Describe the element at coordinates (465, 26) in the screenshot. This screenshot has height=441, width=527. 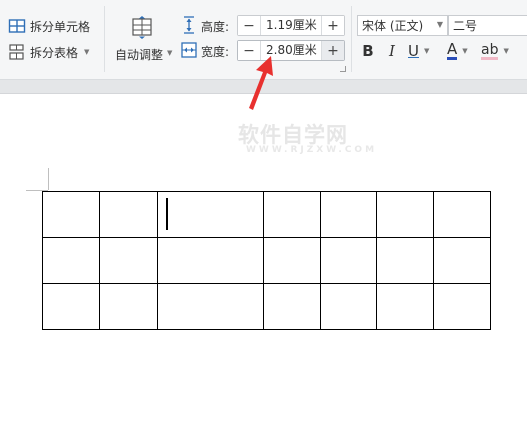
I see `font-size-value: 二号` at that location.